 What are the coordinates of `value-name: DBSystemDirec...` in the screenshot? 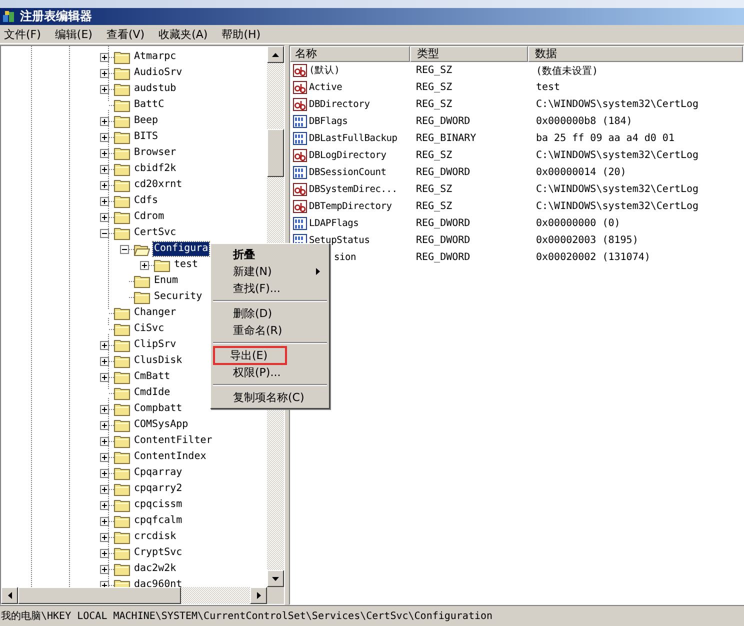 It's located at (353, 189).